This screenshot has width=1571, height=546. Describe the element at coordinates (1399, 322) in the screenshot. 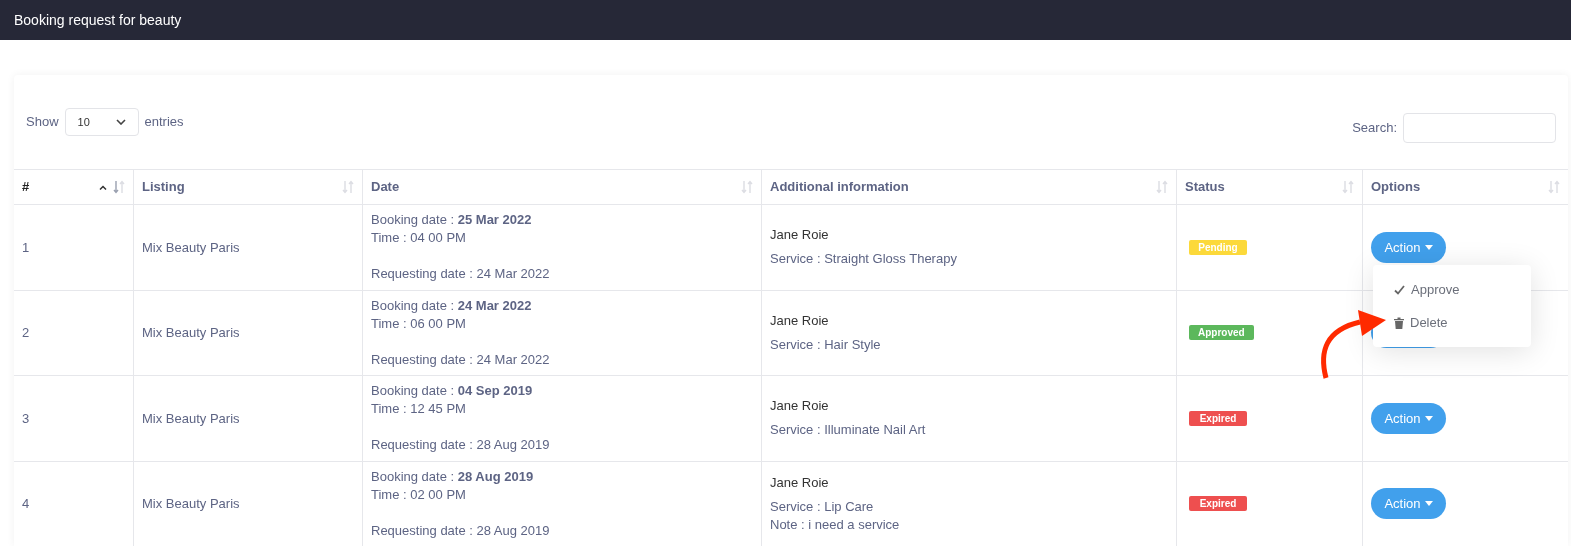

I see `trash-icon` at that location.